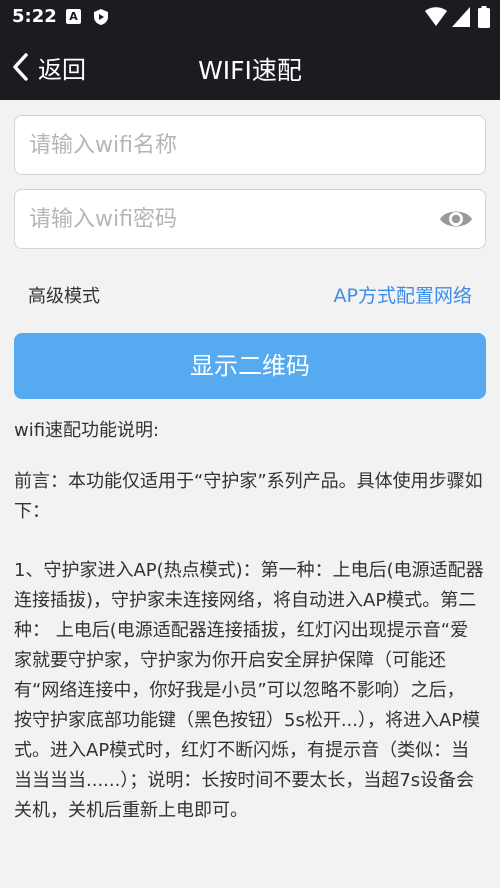 The height and width of the screenshot is (888, 500). I want to click on ssid-field, so click(250, 145).